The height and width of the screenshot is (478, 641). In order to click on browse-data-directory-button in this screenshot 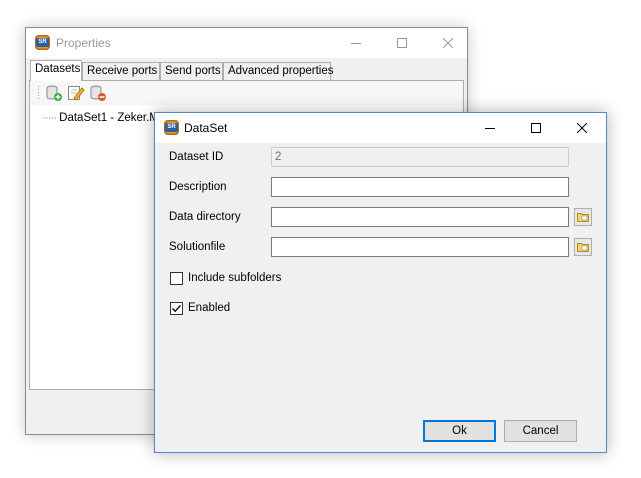, I will do `click(583, 217)`.